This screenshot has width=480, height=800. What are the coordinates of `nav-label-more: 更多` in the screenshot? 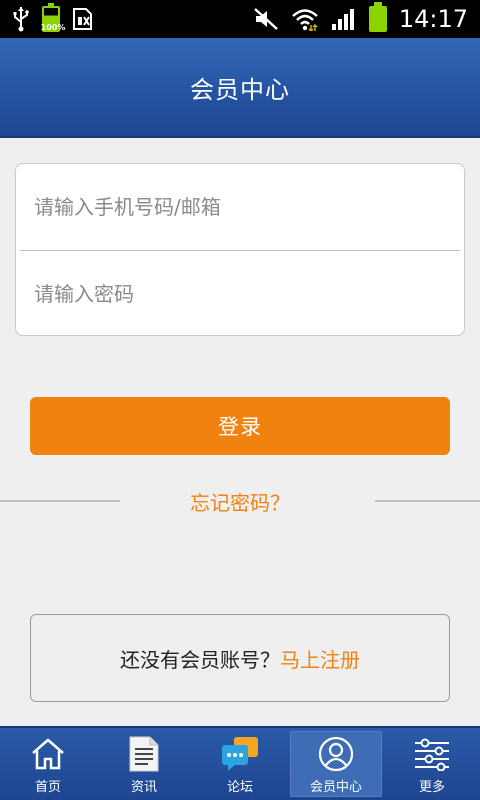 It's located at (431, 787).